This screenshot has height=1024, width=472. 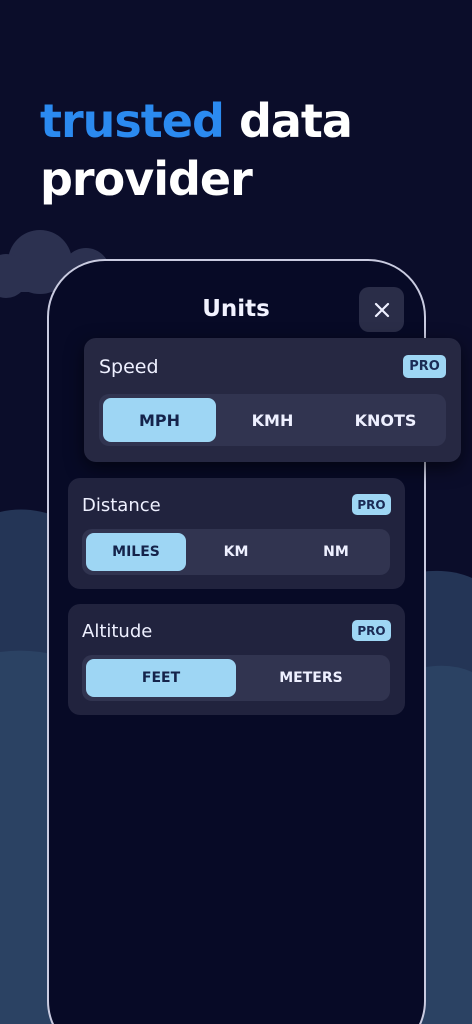 I want to click on distance-segmented-control: MILES KM NM, so click(x=236, y=552).